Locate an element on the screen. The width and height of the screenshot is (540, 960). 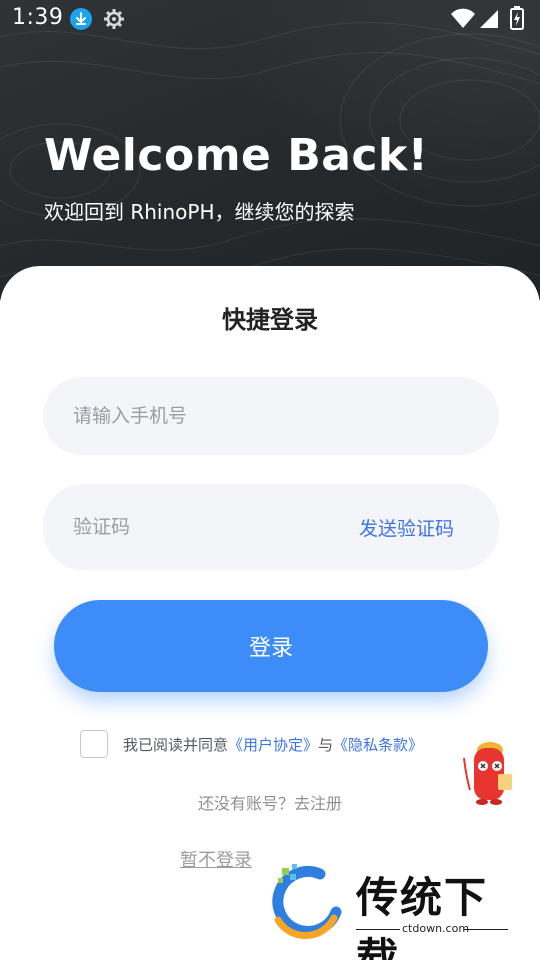
watermark-logo-icon is located at coordinates (307, 902).